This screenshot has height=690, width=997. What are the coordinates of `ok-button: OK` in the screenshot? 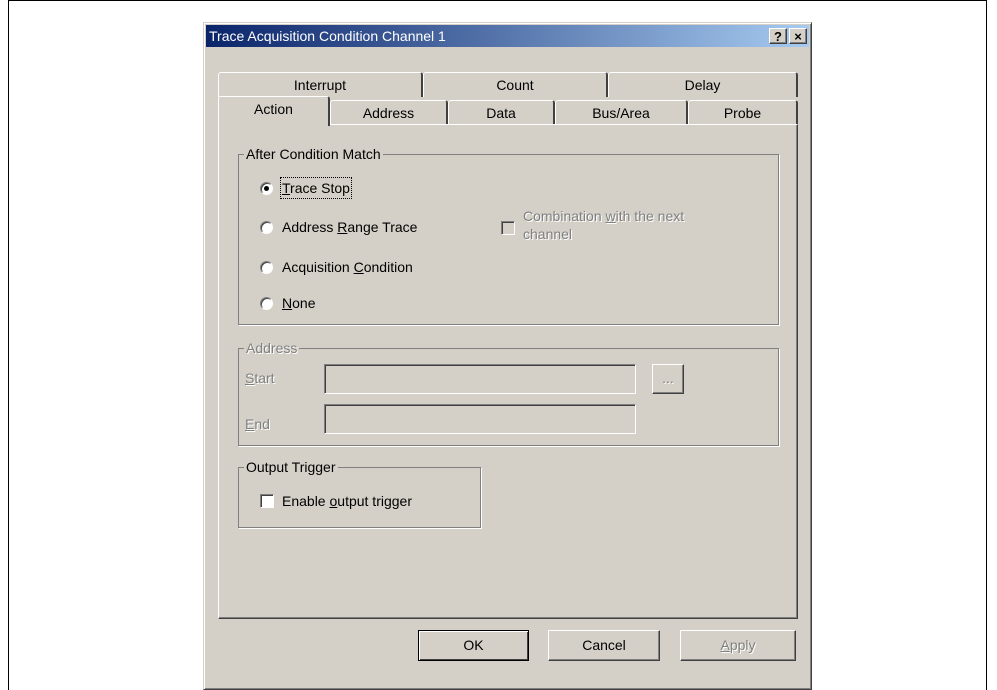 It's located at (473, 645).